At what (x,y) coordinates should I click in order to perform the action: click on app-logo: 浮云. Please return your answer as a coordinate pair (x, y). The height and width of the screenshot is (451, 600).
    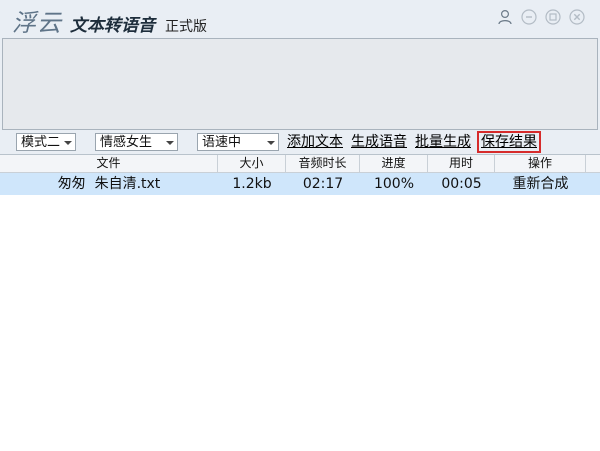
    Looking at the image, I should click on (37, 23).